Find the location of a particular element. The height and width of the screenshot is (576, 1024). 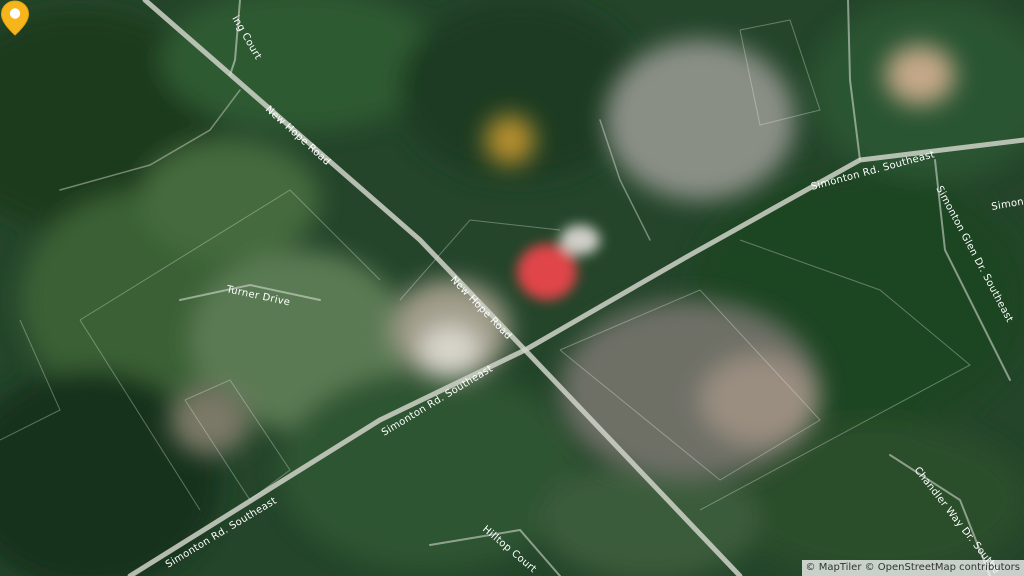

location-pin-icon is located at coordinates (15, 18).